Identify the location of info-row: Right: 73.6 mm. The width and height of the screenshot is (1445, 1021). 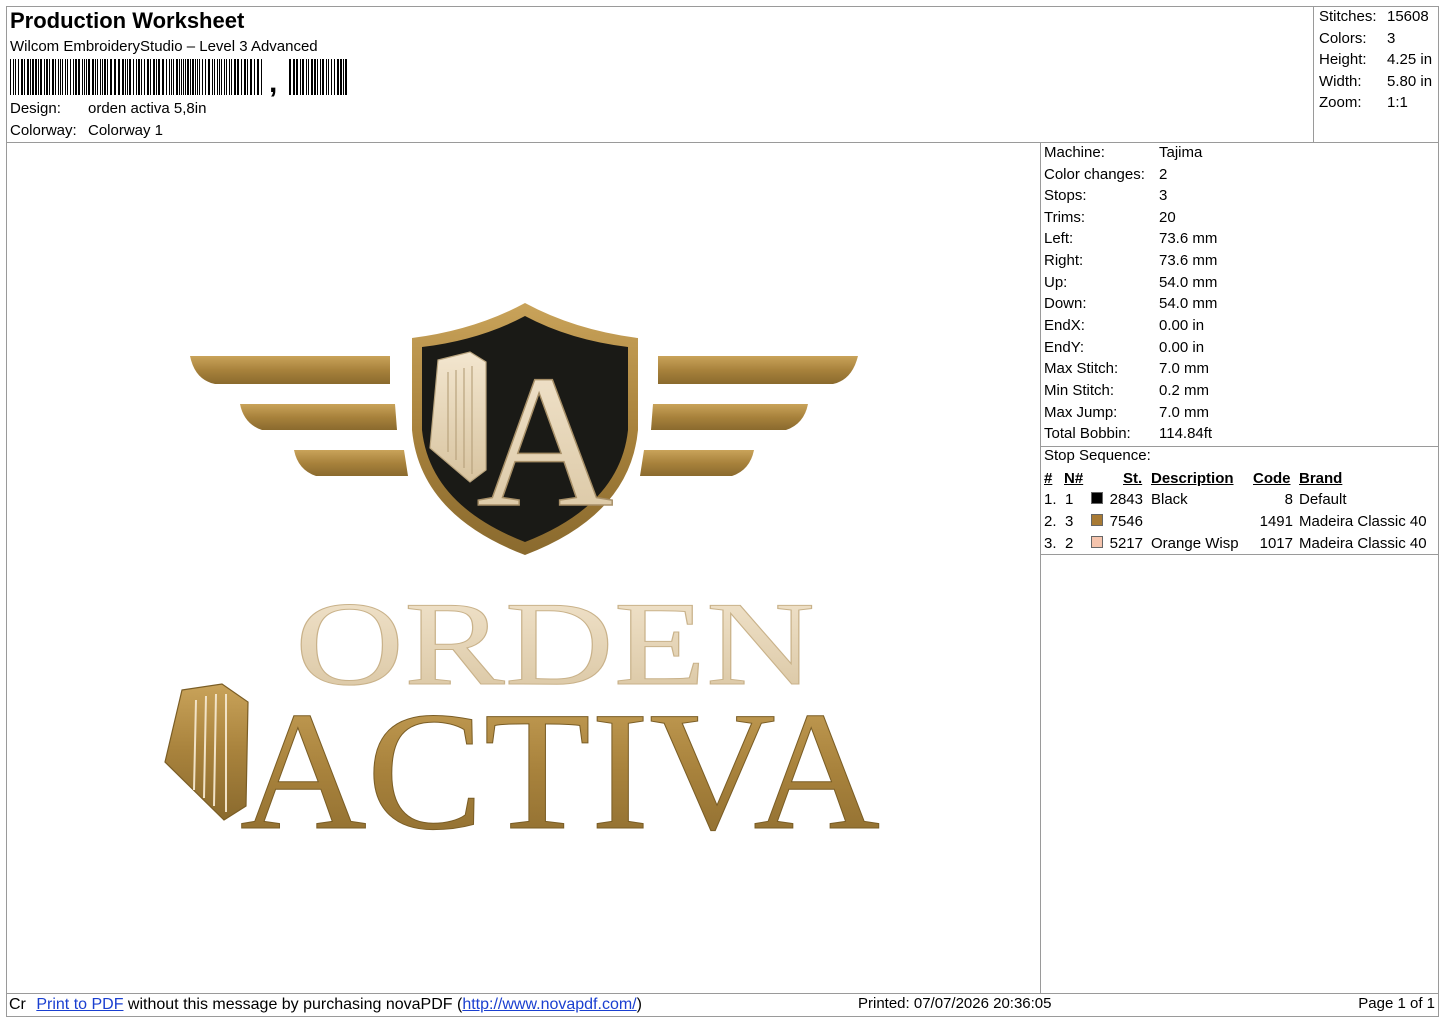
(1131, 260).